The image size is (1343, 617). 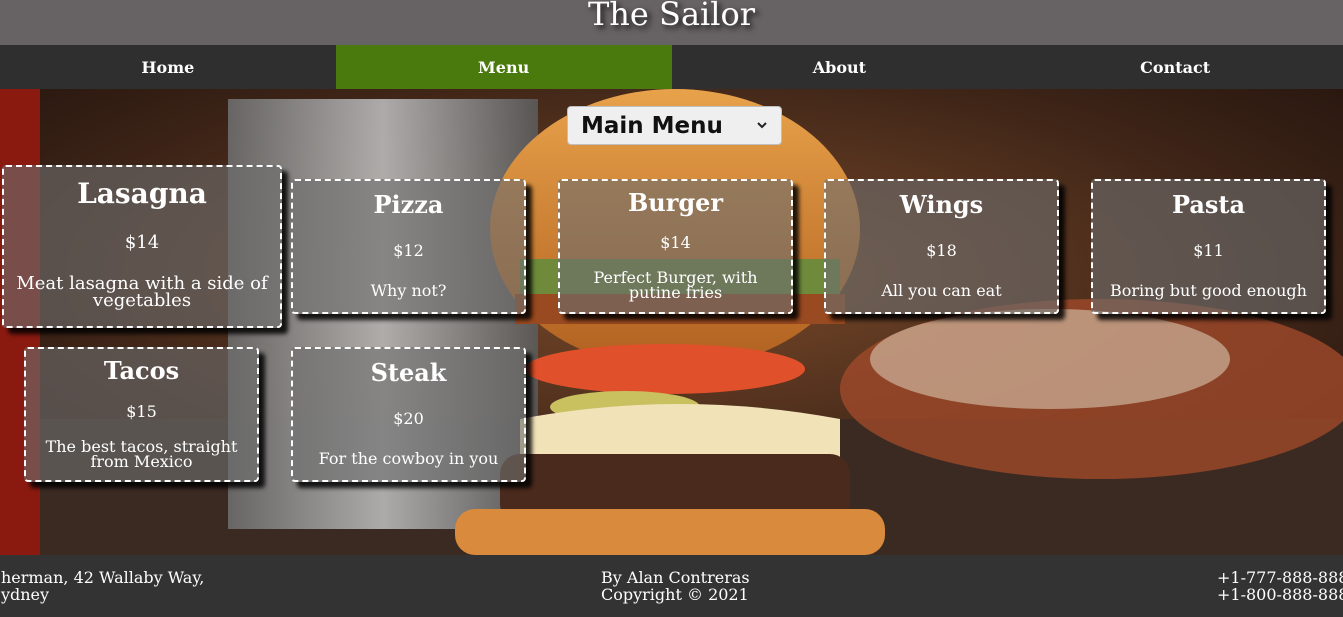 What do you see at coordinates (671, 16) in the screenshot?
I see `site-title: The Sailor` at bounding box center [671, 16].